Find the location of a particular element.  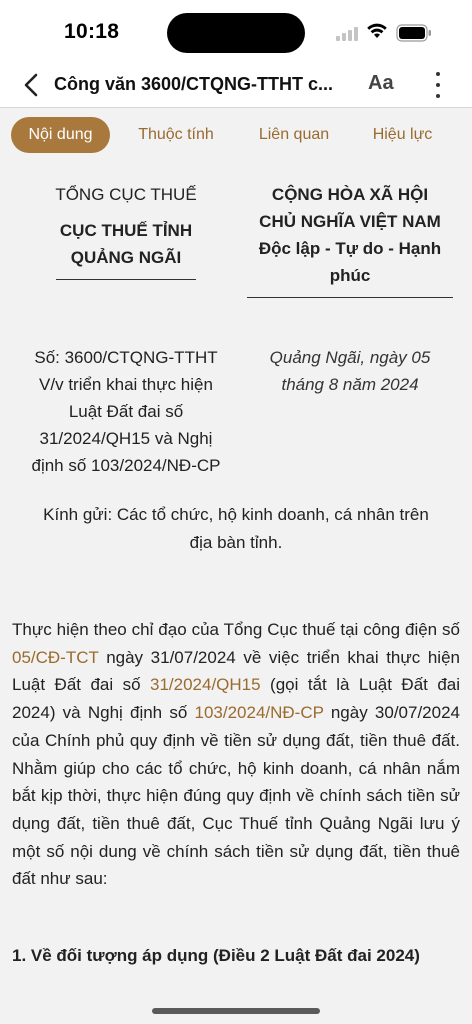

motto-line1: Độc lập - Tự do - Hạnh is located at coordinates (350, 248).